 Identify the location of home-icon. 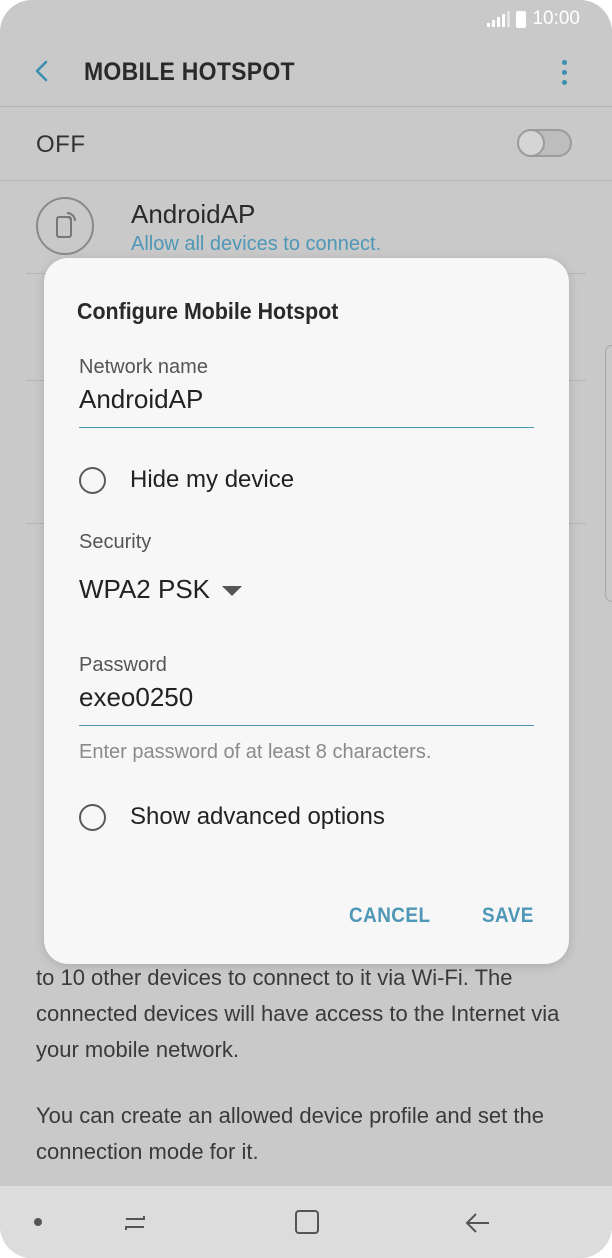
(307, 1222).